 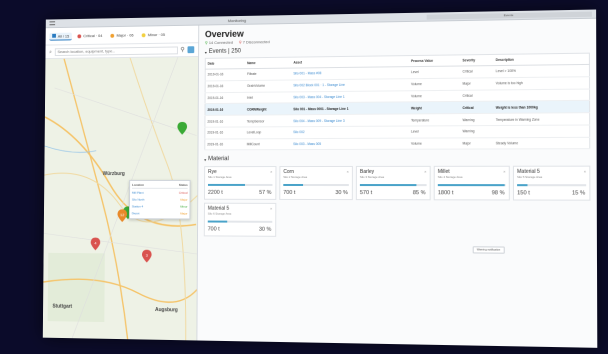 I want to click on map-pin-icon: 12, so click(x=122, y=216).